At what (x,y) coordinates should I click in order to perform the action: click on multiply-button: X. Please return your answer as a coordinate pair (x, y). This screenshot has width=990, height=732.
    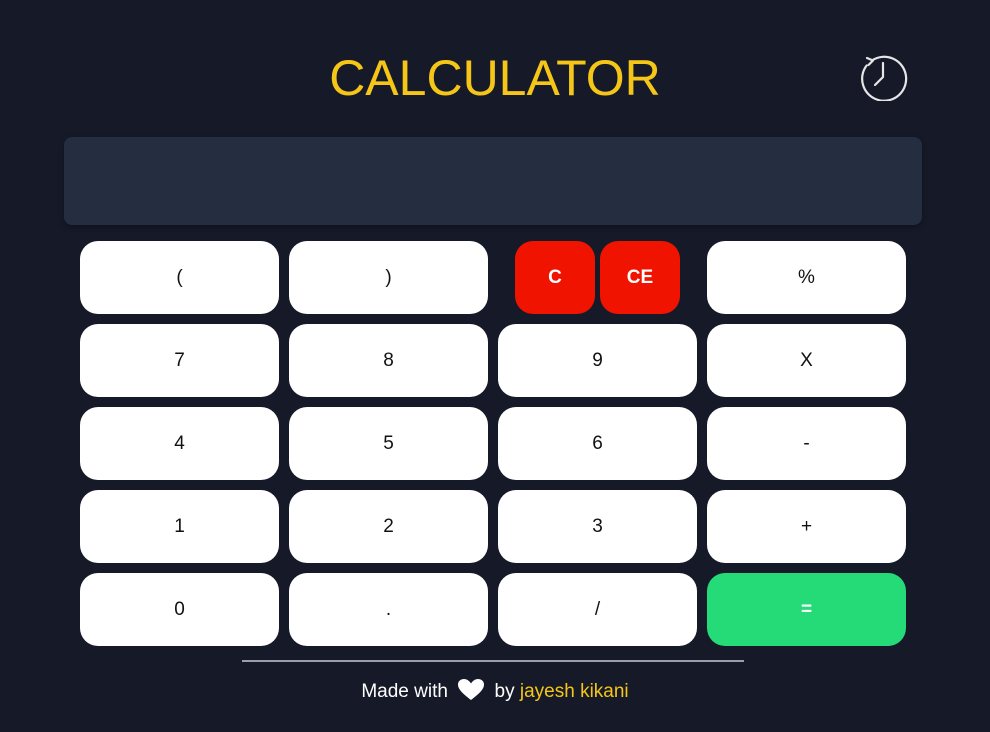
    Looking at the image, I should click on (806, 360).